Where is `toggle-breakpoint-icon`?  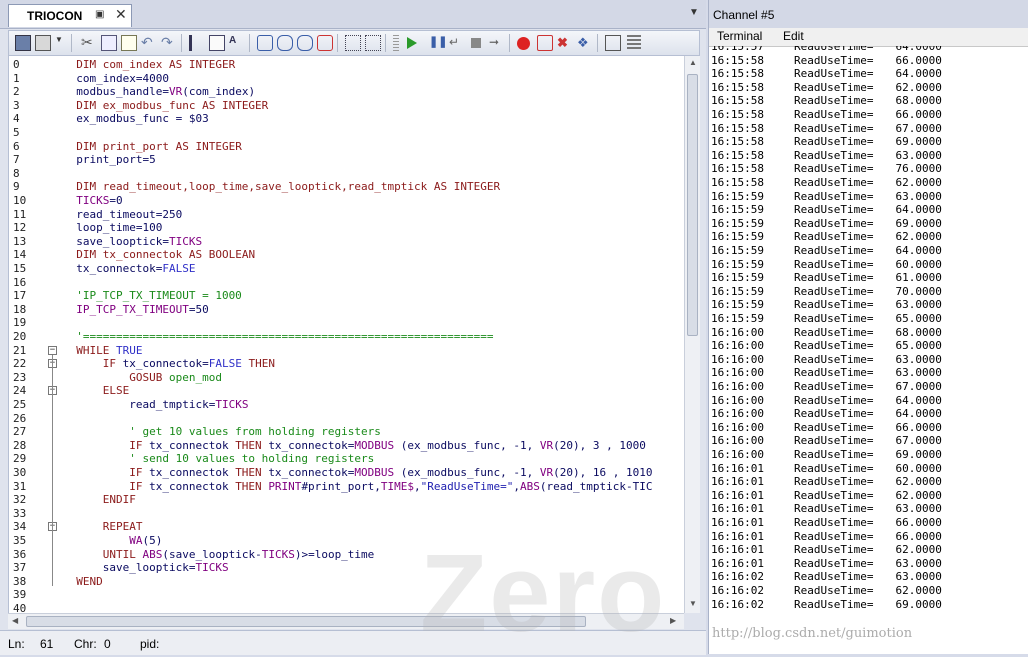 toggle-breakpoint-icon is located at coordinates (545, 43).